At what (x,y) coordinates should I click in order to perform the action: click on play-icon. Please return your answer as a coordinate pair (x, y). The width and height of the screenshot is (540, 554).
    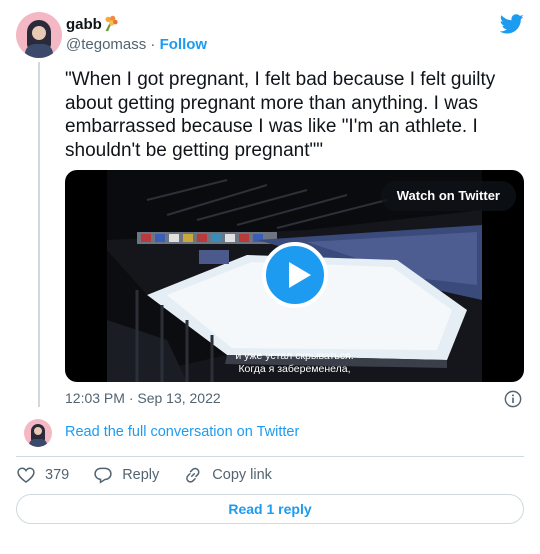
    Looking at the image, I should click on (295, 275).